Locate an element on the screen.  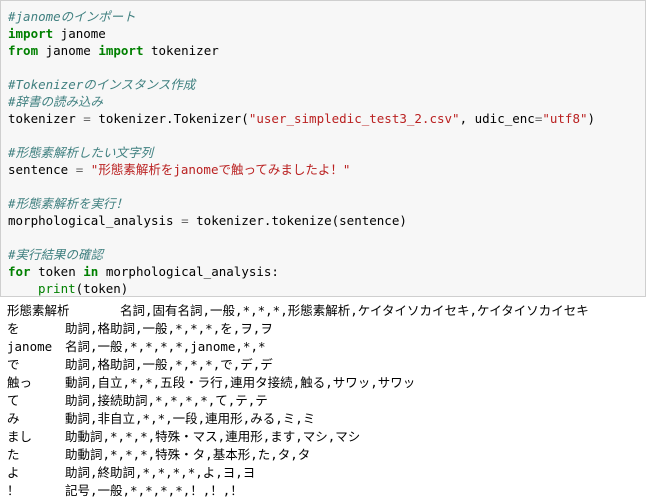
code-line-16: for token in morphological_analysis: is located at coordinates (143, 271).